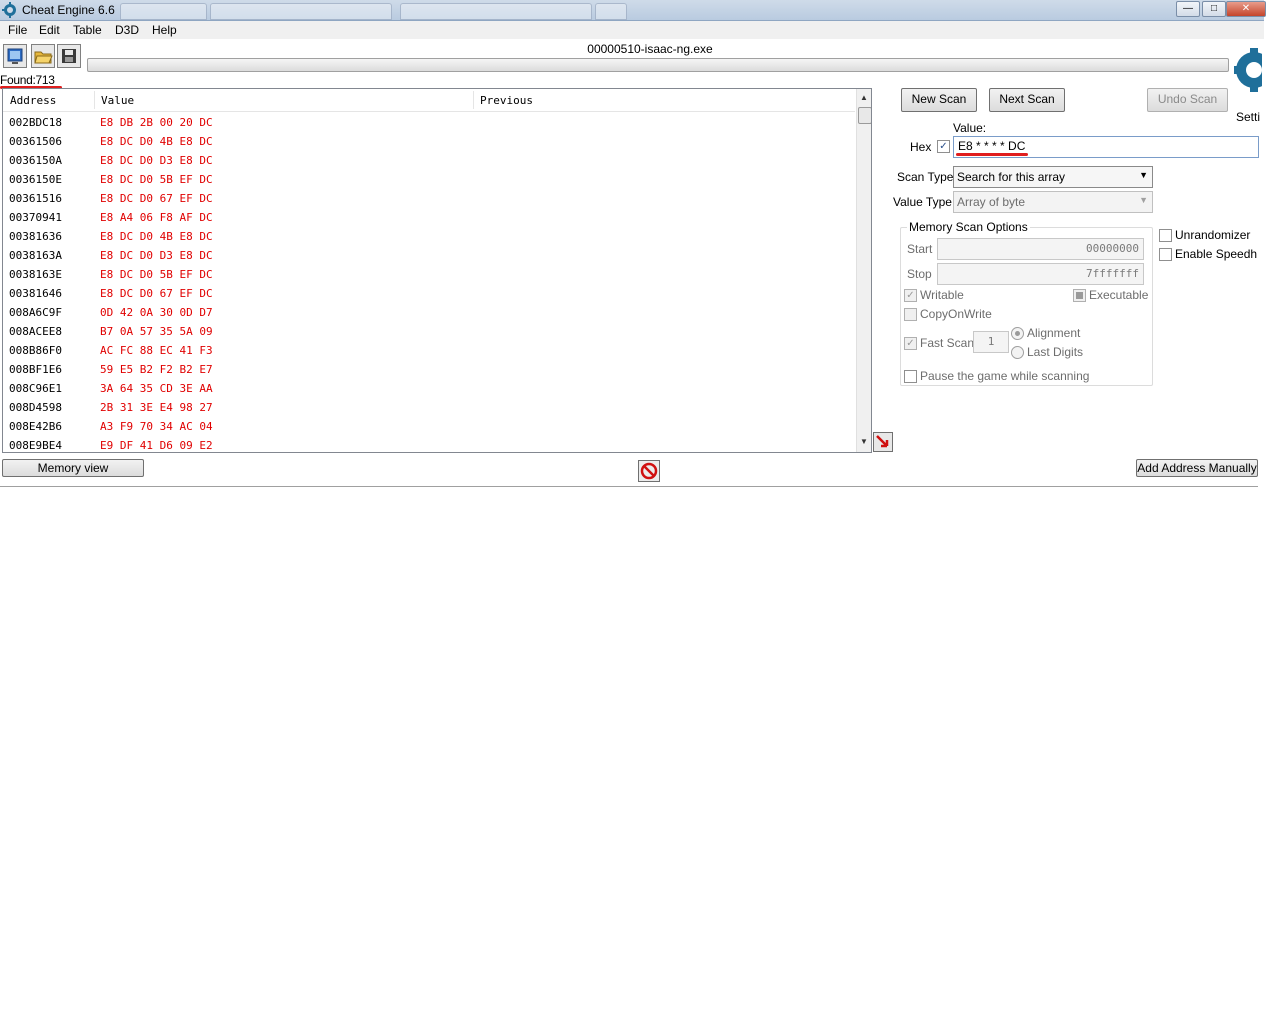 This screenshot has width=1280, height=1024. Describe the element at coordinates (49, 30) in the screenshot. I see `menu-edit: Edit` at that location.